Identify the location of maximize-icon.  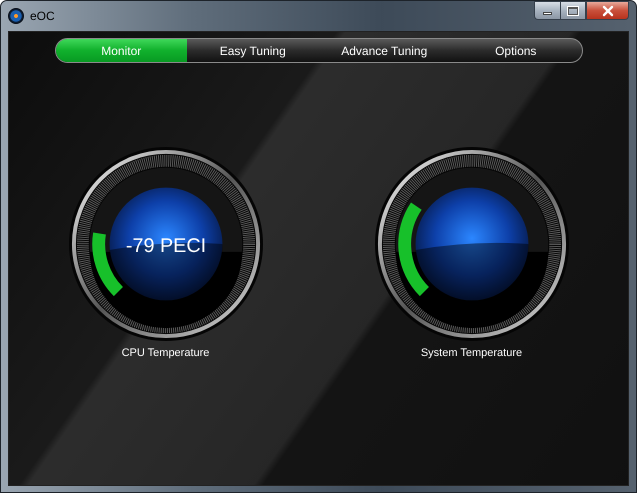
(573, 10).